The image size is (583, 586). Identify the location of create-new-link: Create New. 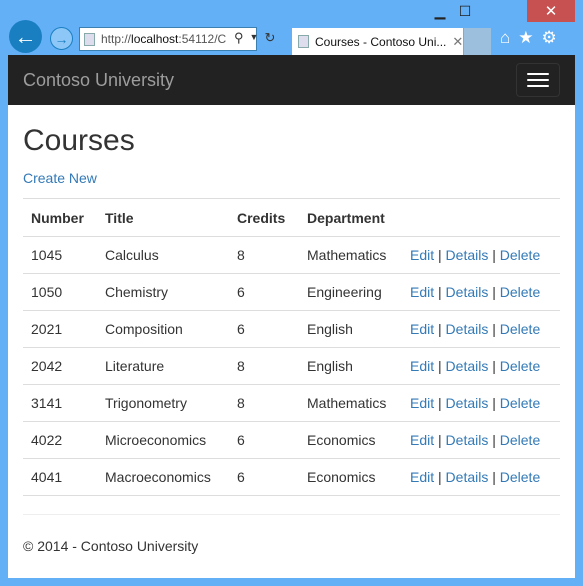
(60, 178).